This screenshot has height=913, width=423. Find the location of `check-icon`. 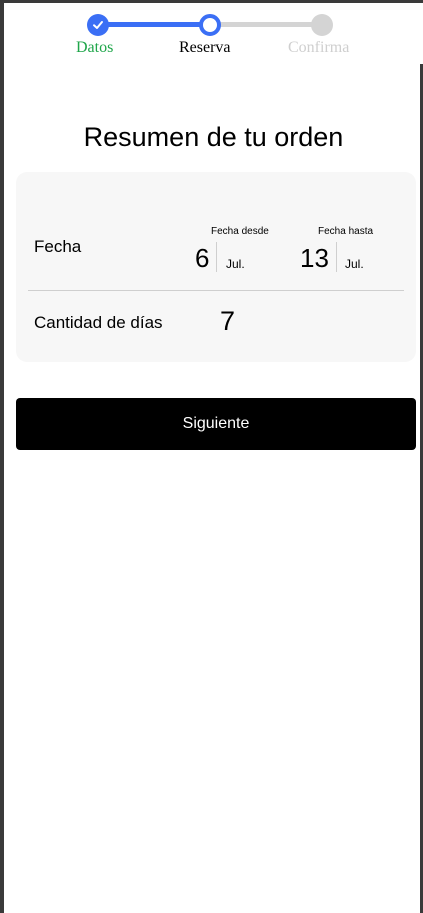

check-icon is located at coordinates (98, 25).